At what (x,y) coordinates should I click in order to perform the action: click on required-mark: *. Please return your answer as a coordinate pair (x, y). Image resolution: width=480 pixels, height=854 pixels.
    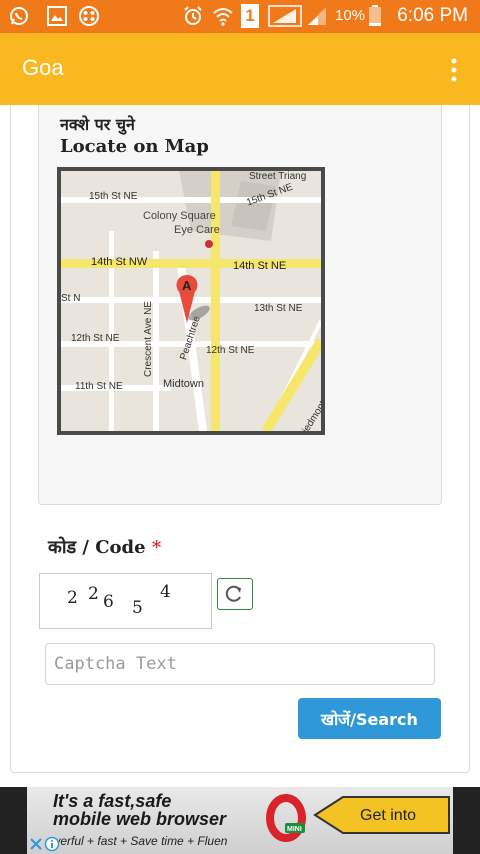
    Looking at the image, I should click on (156, 547).